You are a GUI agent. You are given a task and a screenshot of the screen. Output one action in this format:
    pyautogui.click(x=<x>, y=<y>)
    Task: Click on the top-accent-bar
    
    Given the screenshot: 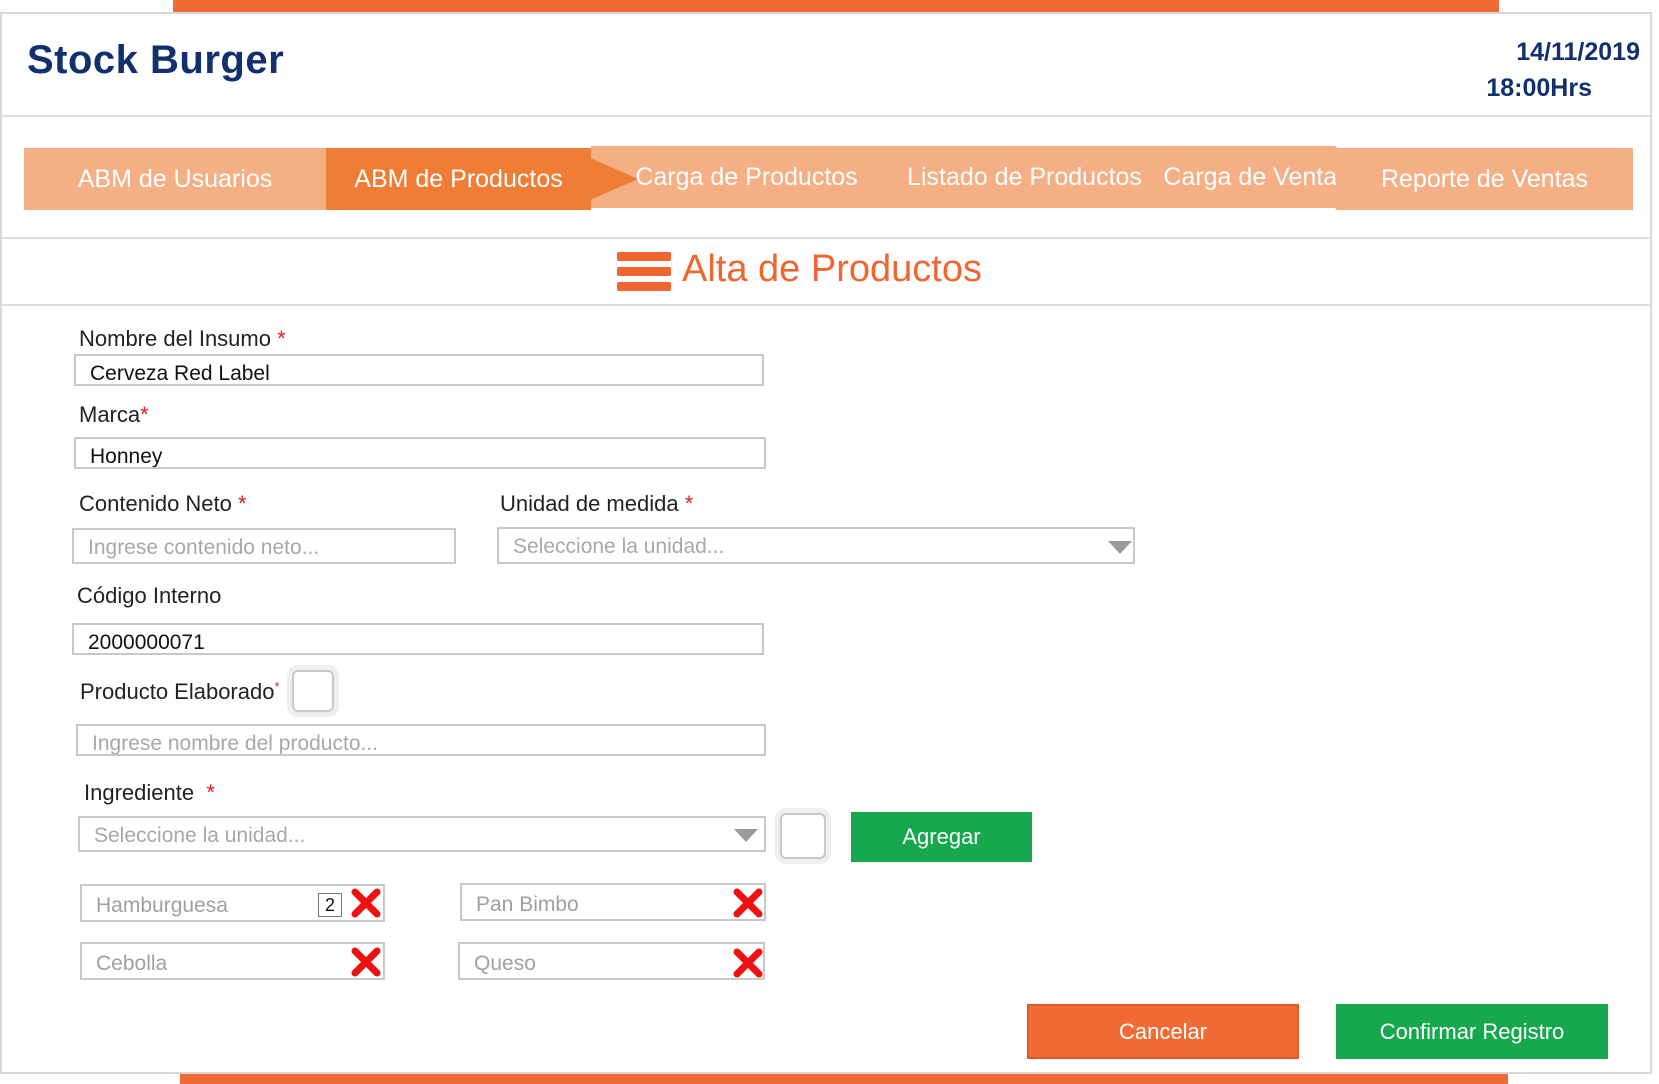 What is the action you would take?
    pyautogui.click(x=836, y=6)
    